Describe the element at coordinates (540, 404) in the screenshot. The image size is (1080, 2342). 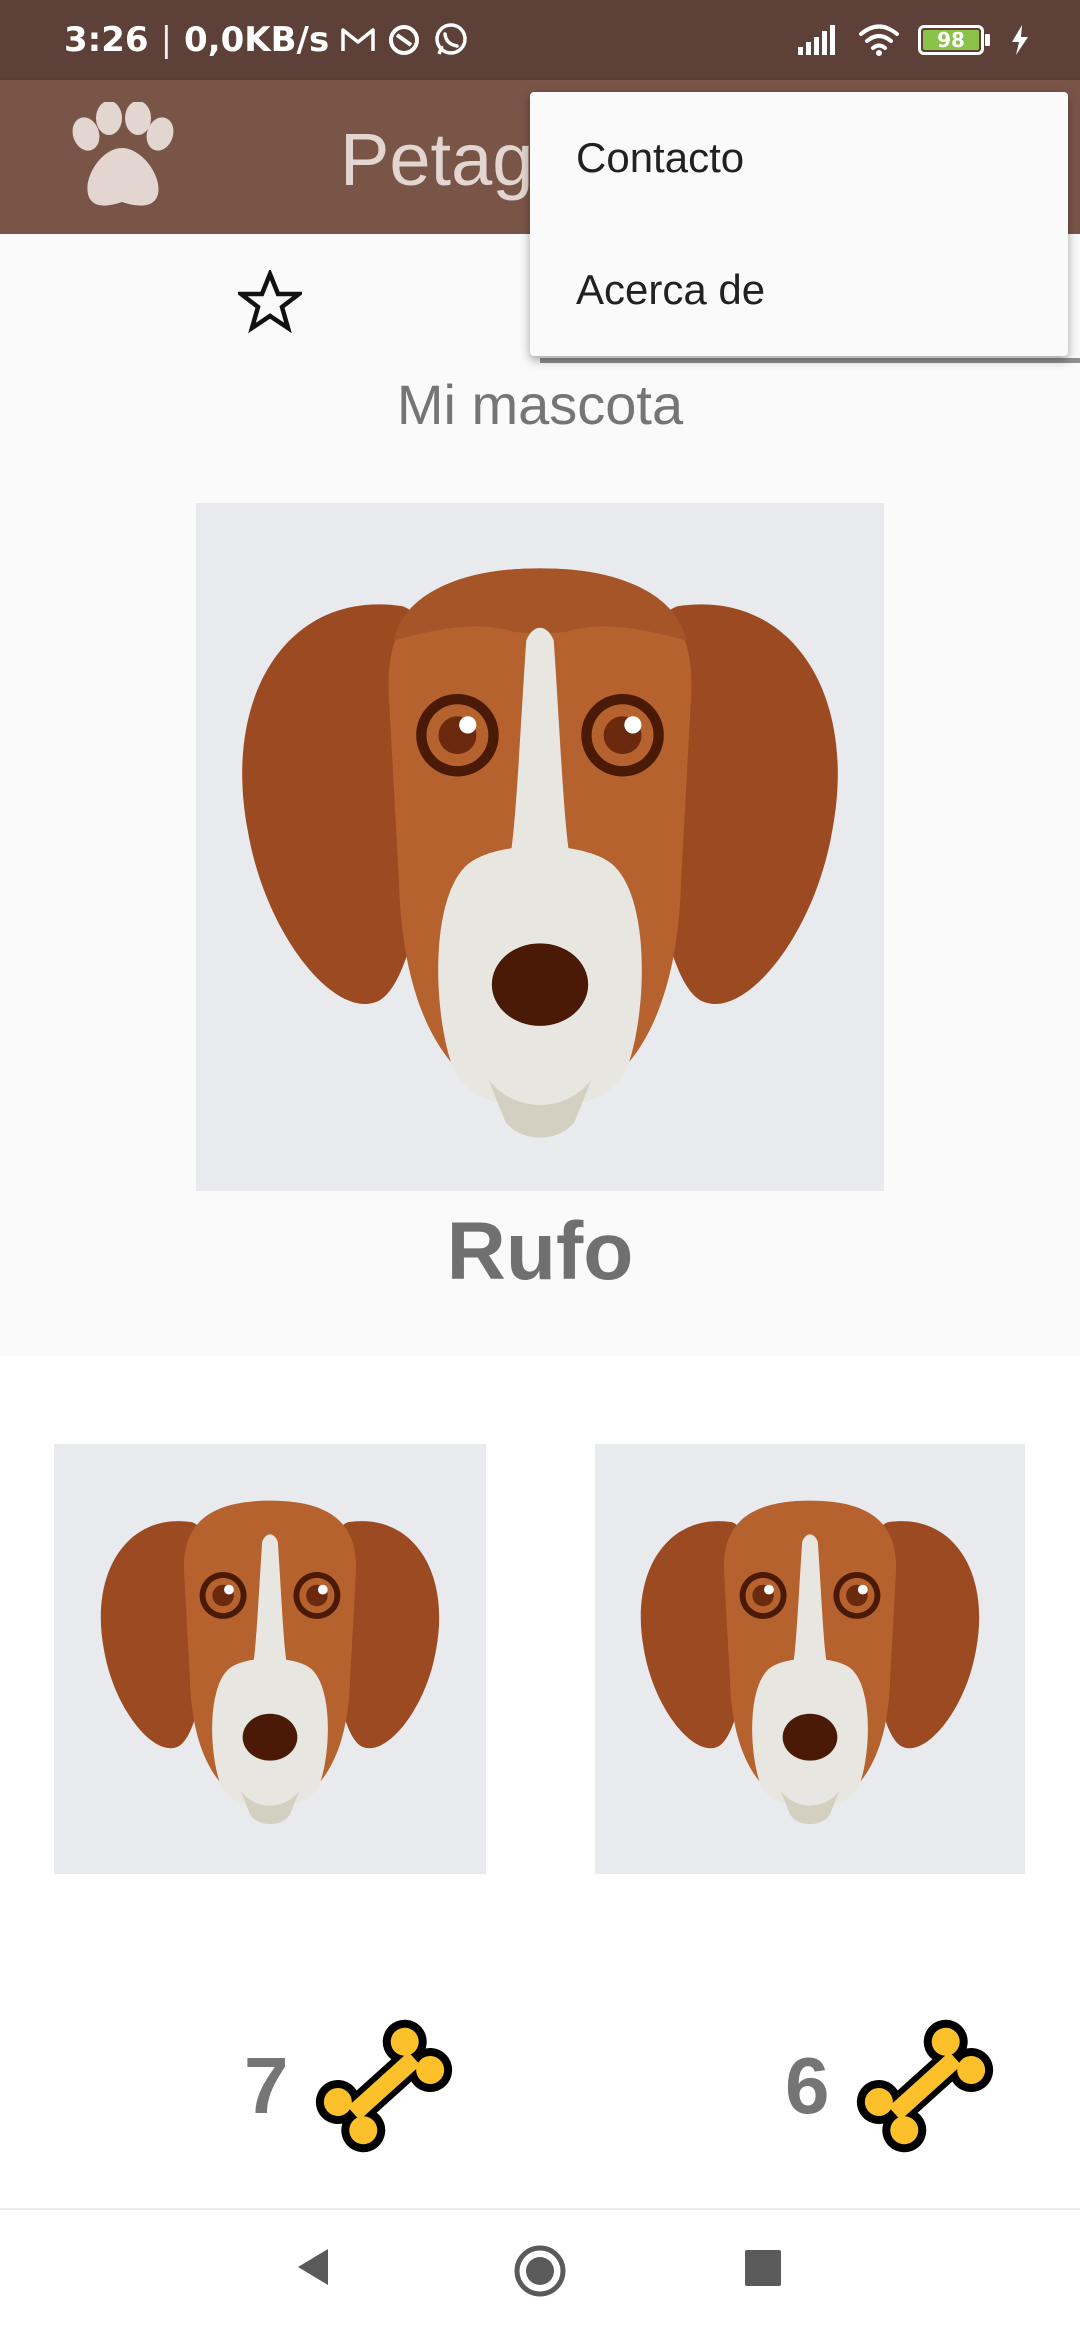
I see `section-title: Mi mascota` at that location.